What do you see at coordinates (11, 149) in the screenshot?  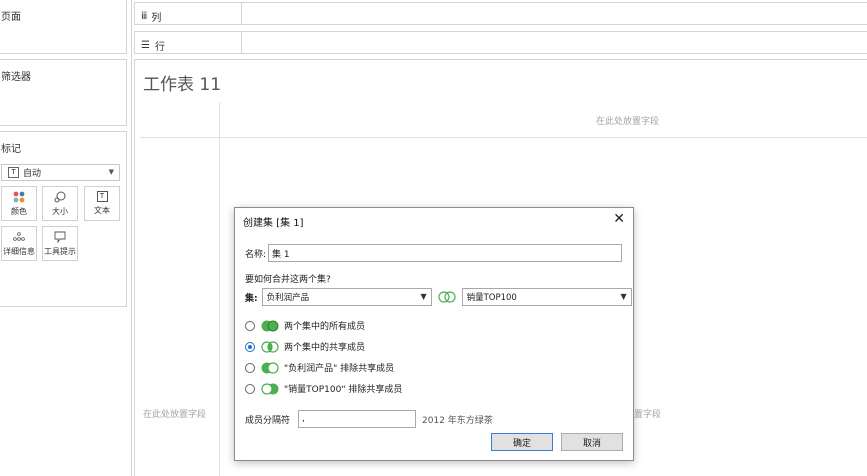 I see `marks-title: 标记` at bounding box center [11, 149].